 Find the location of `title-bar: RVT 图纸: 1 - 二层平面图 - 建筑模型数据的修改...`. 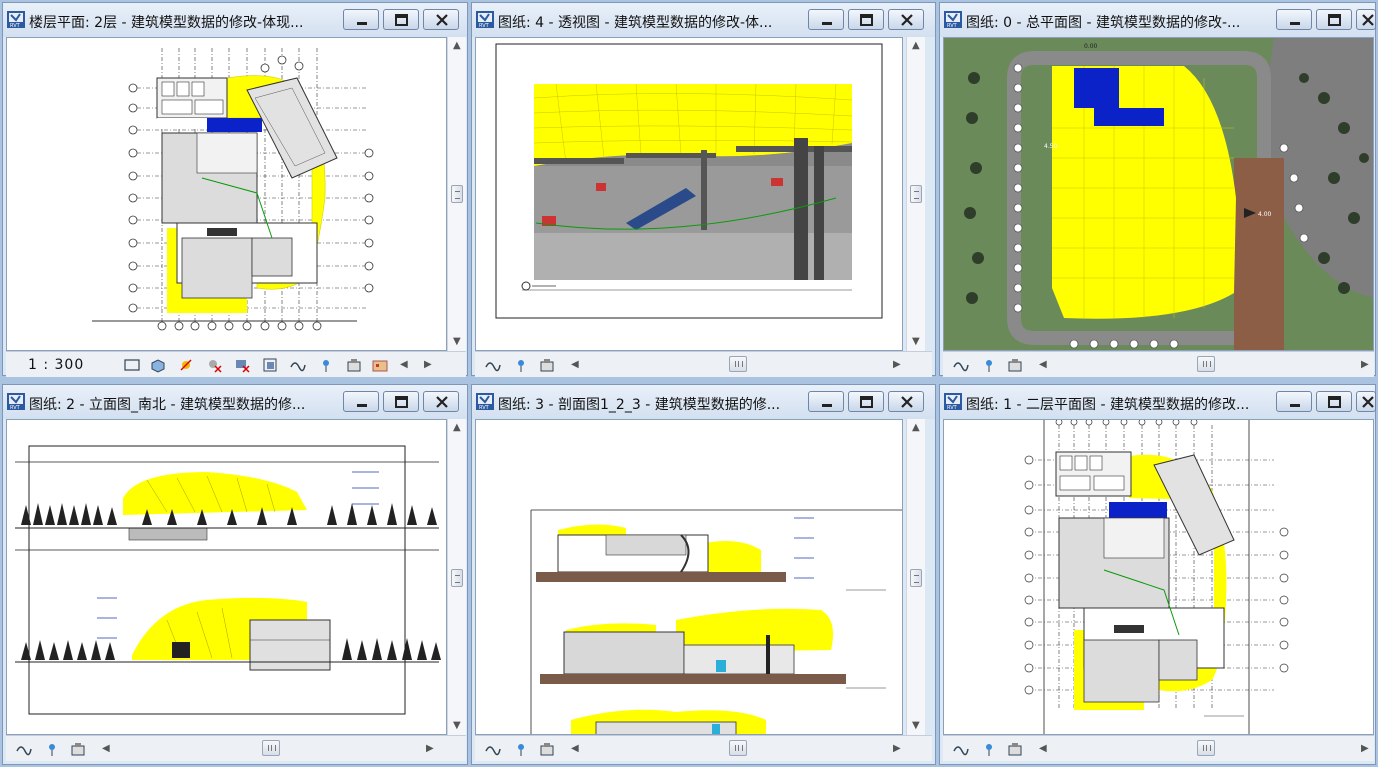

title-bar: RVT 图纸: 1 - 二层平面图 - 建筑模型数据的修改... is located at coordinates (1158, 402).